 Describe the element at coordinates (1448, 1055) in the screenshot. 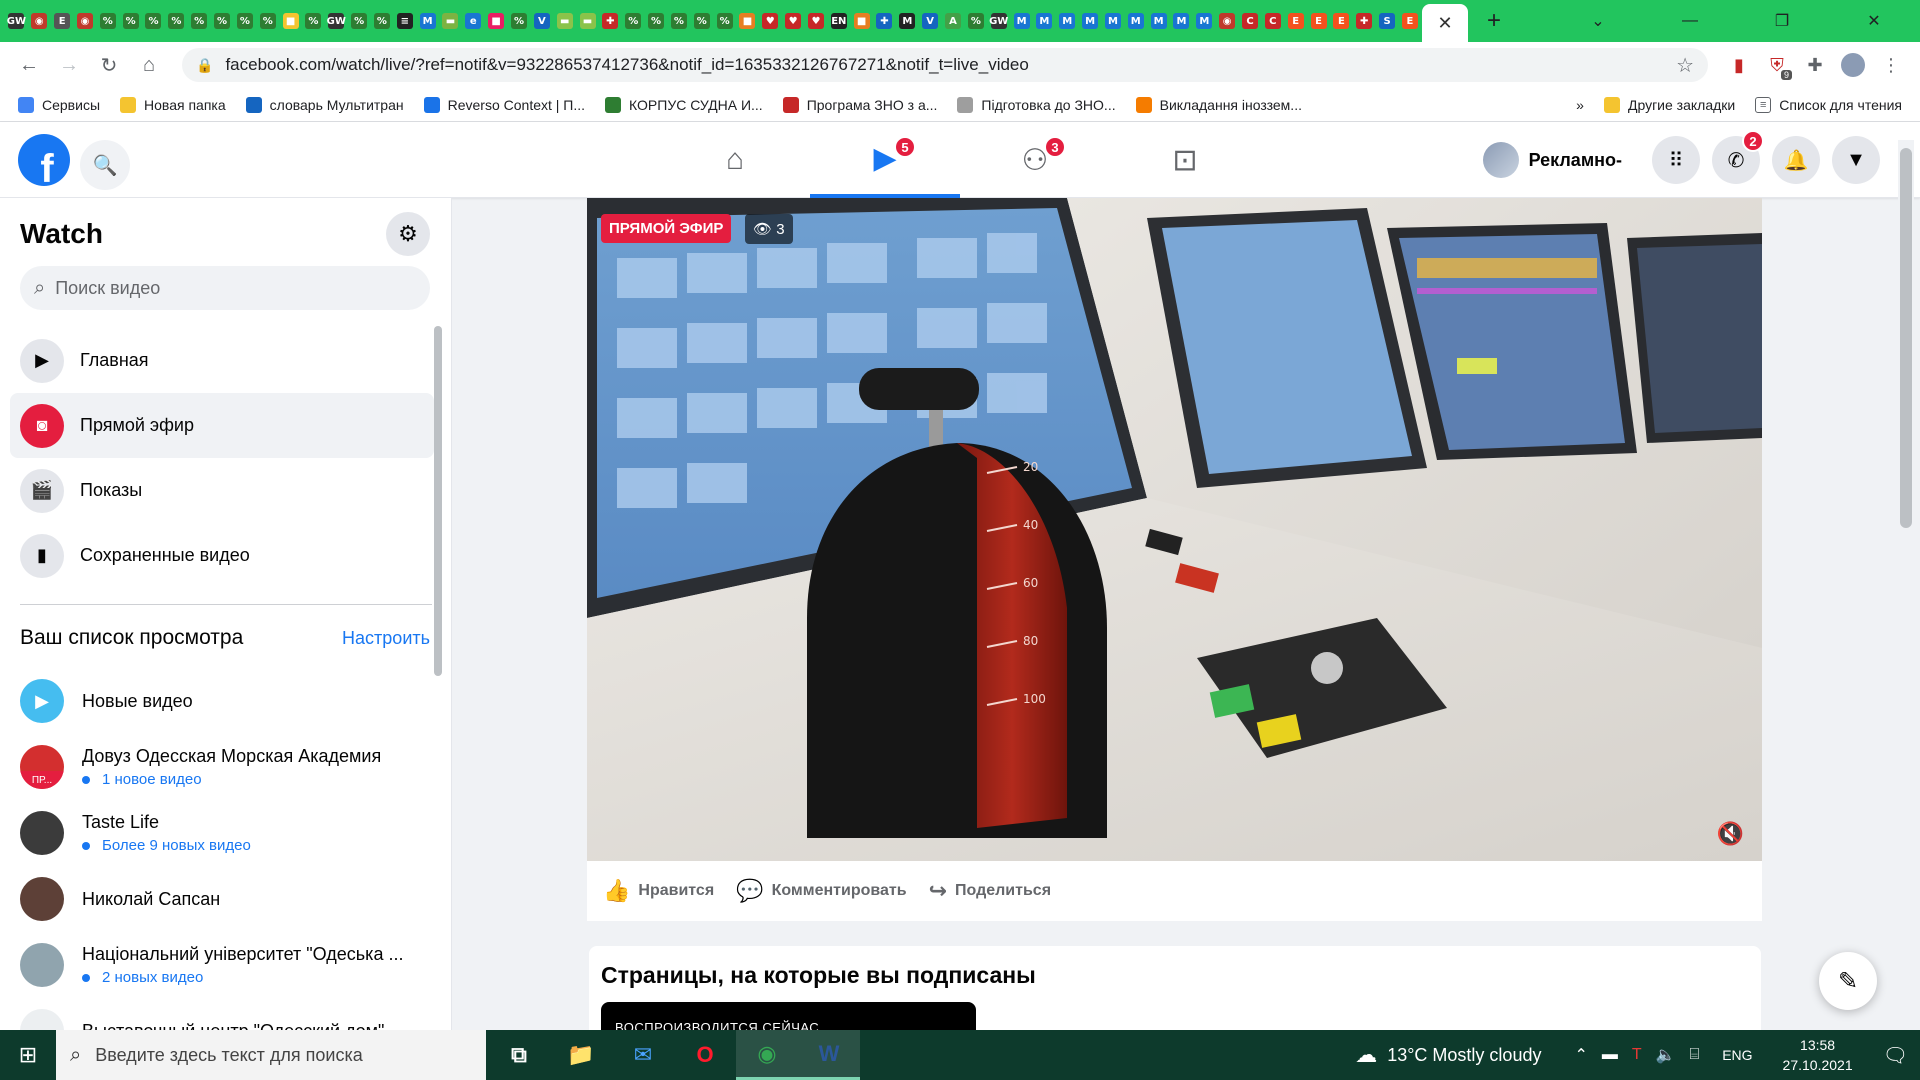

I see `weather-widget: ☁ 13°C Mostly cloudy` at that location.